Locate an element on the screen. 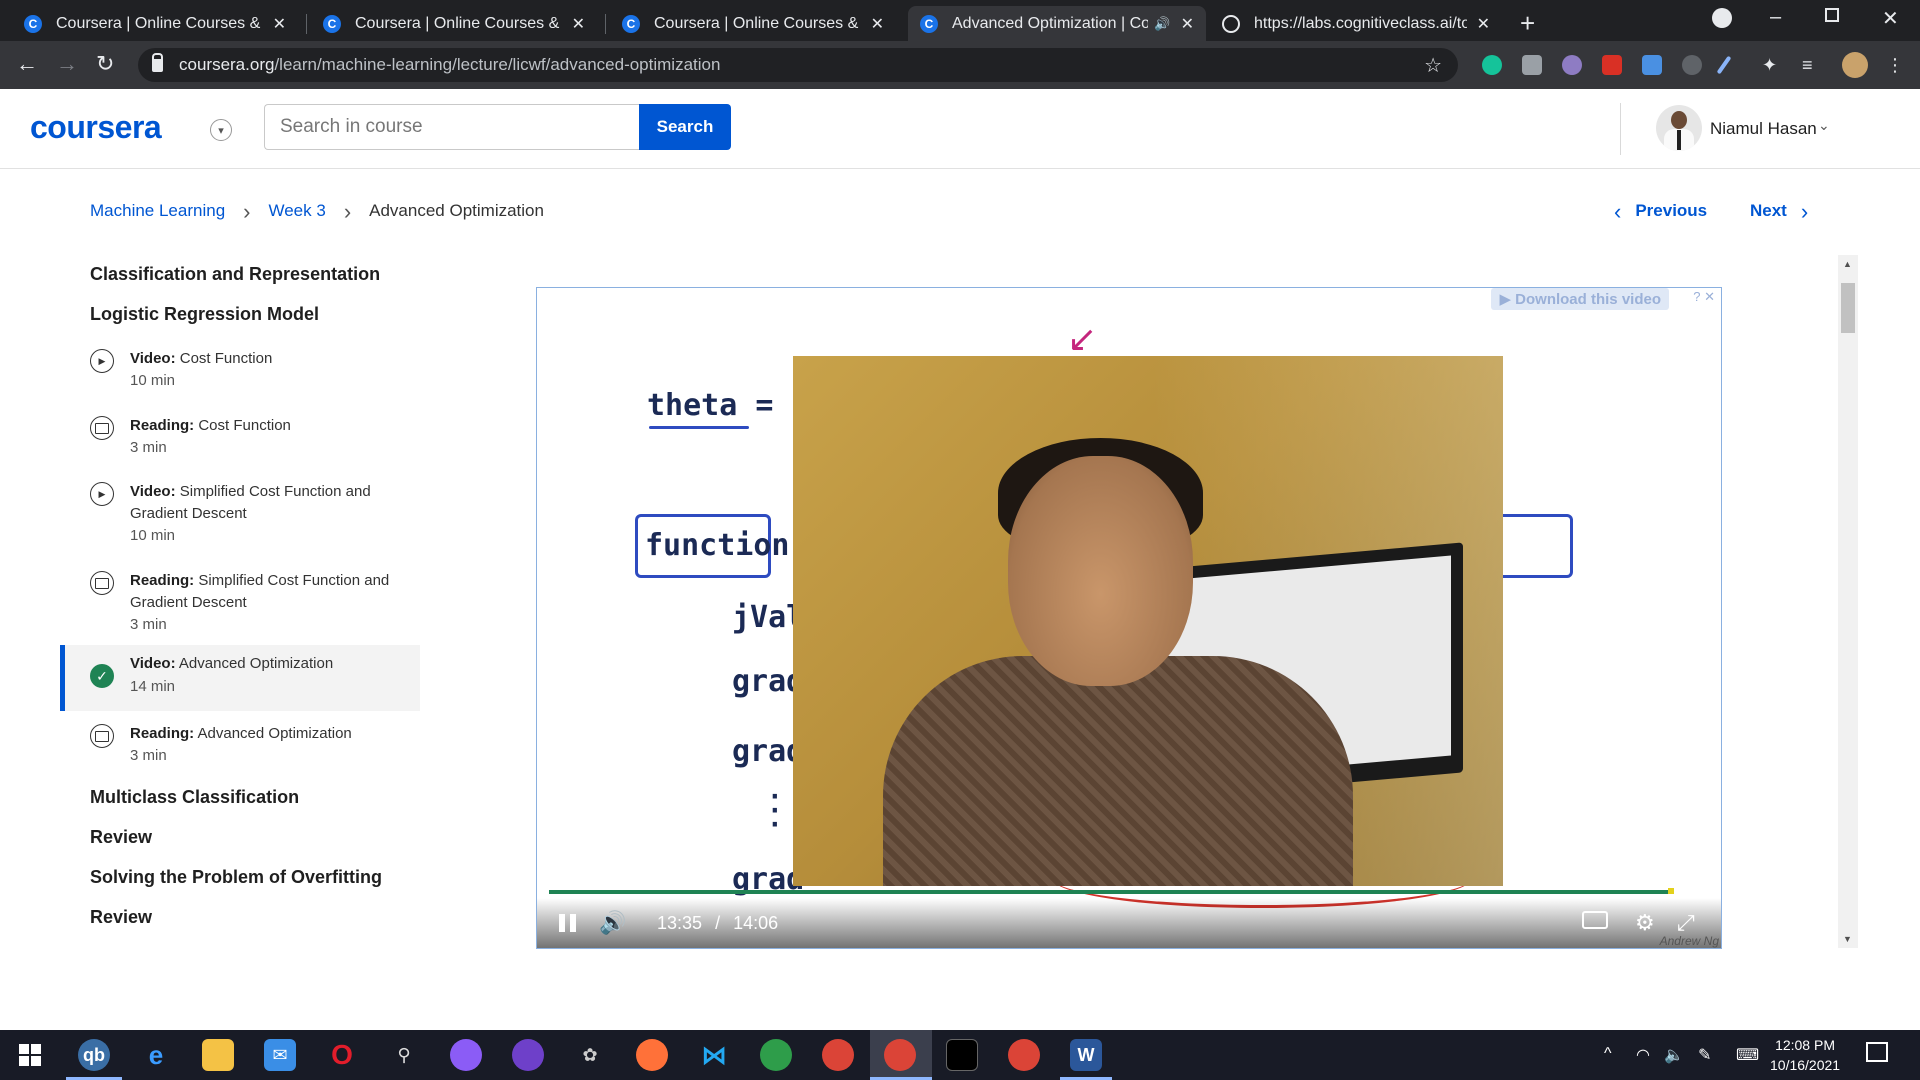  section-title: Solving the Problem of Overfitting is located at coordinates (236, 877).